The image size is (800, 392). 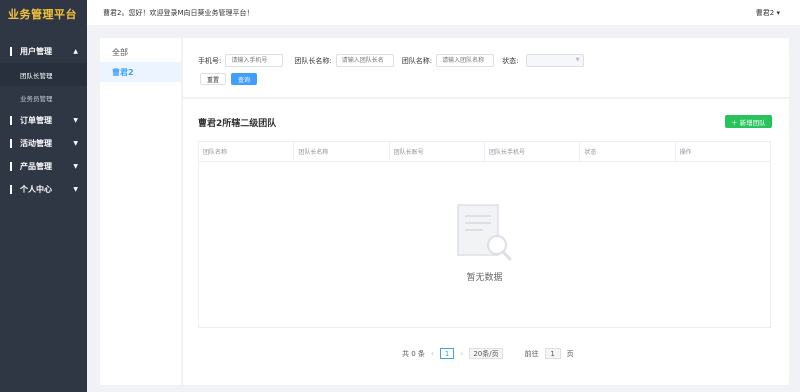 I want to click on goto-page-input: 1, so click(x=552, y=353).